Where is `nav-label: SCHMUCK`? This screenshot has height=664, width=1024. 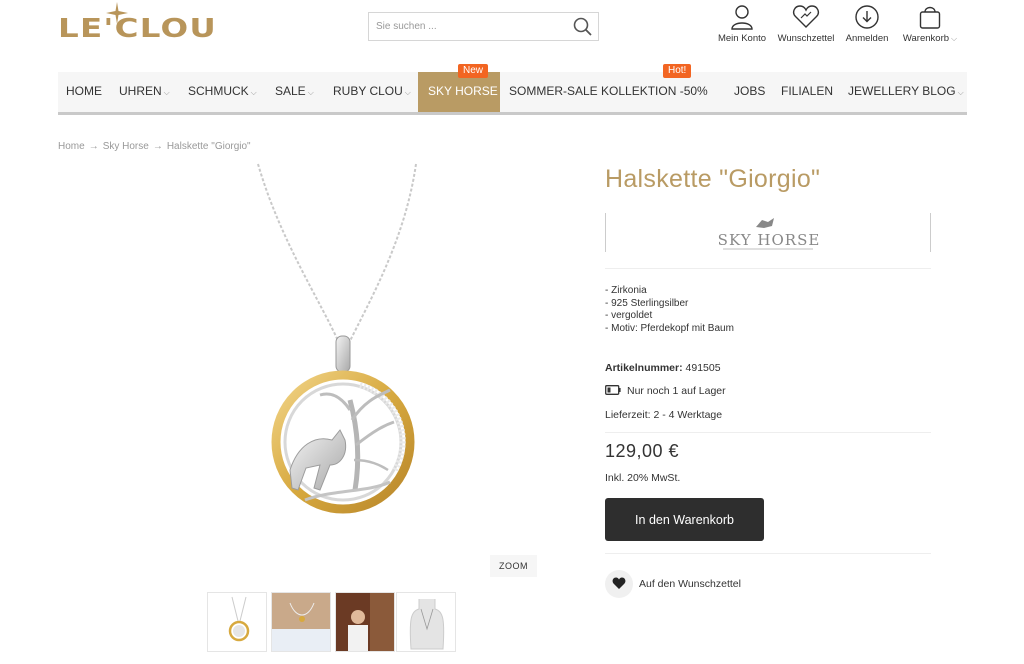
nav-label: SCHMUCK is located at coordinates (218, 91).